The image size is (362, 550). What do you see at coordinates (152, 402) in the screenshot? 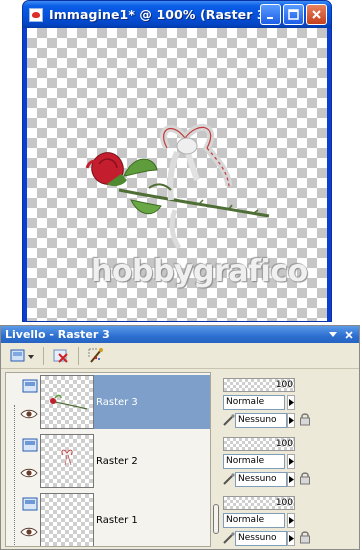
I see `layer-name: Raster 3` at bounding box center [152, 402].